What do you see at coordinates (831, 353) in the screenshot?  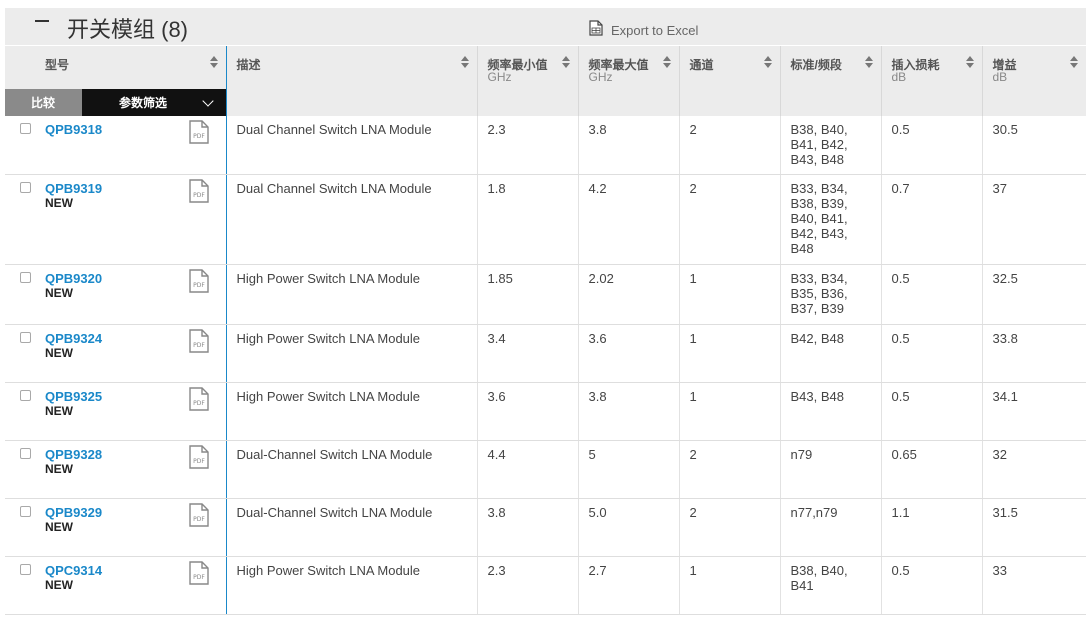 I see `bands-cell: B42, B48` at bounding box center [831, 353].